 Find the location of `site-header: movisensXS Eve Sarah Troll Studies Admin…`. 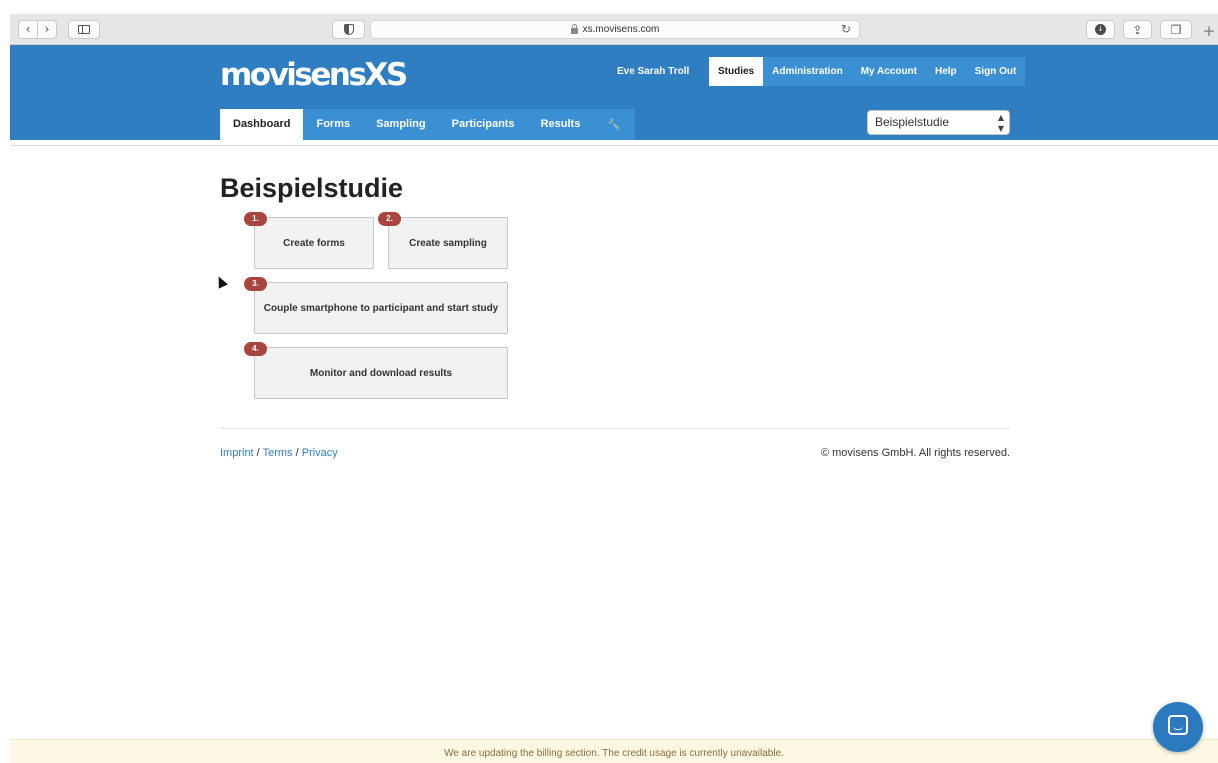

site-header: movisensXS Eve Sarah Troll Studies Admin… is located at coordinates (614, 92).